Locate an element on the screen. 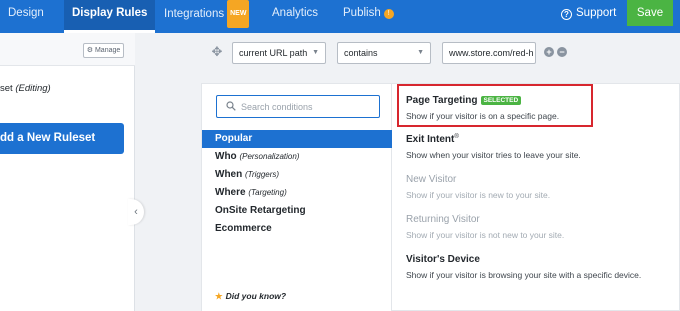 The image size is (680, 311). option-title: Returning Visitor is located at coordinates (443, 219).